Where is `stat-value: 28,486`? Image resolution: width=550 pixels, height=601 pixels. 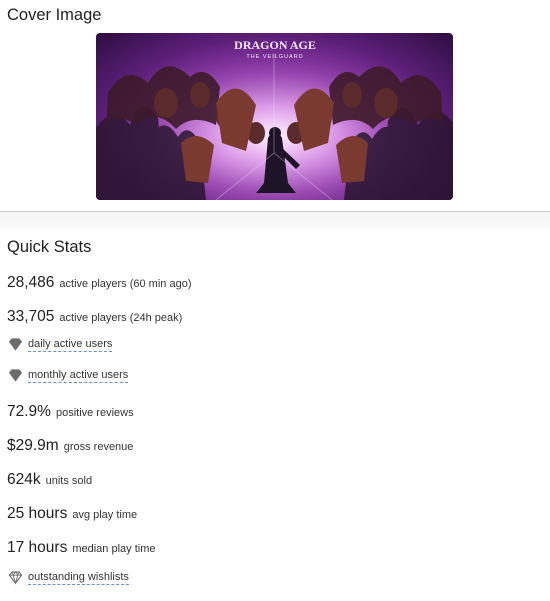 stat-value: 28,486 is located at coordinates (31, 282).